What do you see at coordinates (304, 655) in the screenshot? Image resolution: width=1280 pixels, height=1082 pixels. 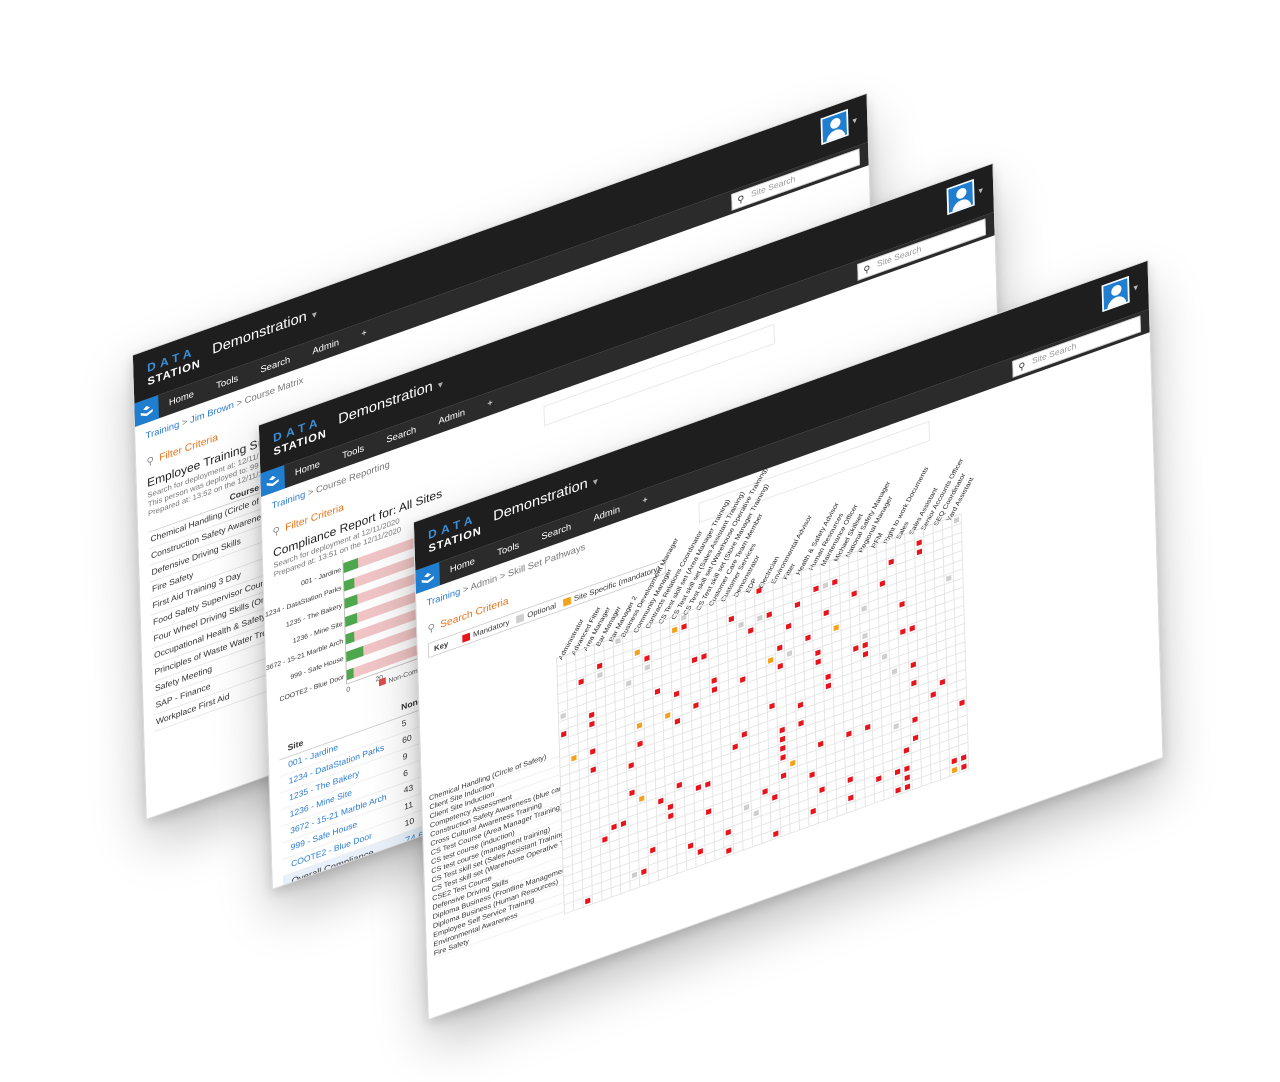 I see `chart-category-label: 3672 - 15-21 Marble Arch` at bounding box center [304, 655].